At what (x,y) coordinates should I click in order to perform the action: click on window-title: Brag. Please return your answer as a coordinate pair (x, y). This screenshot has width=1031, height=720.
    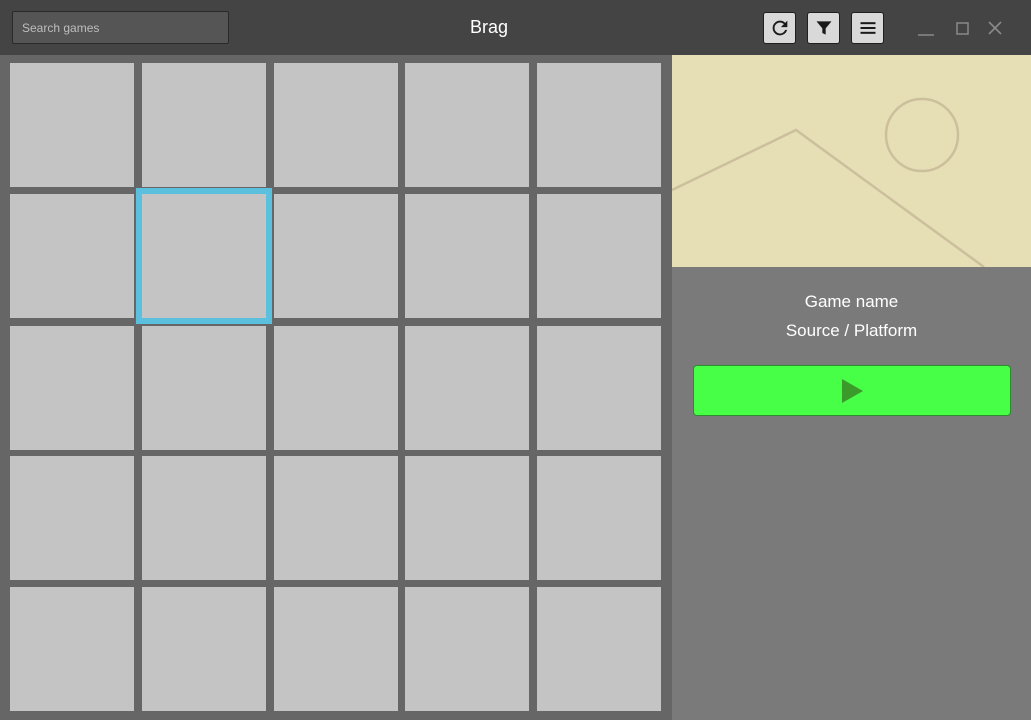
    Looking at the image, I should click on (489, 27).